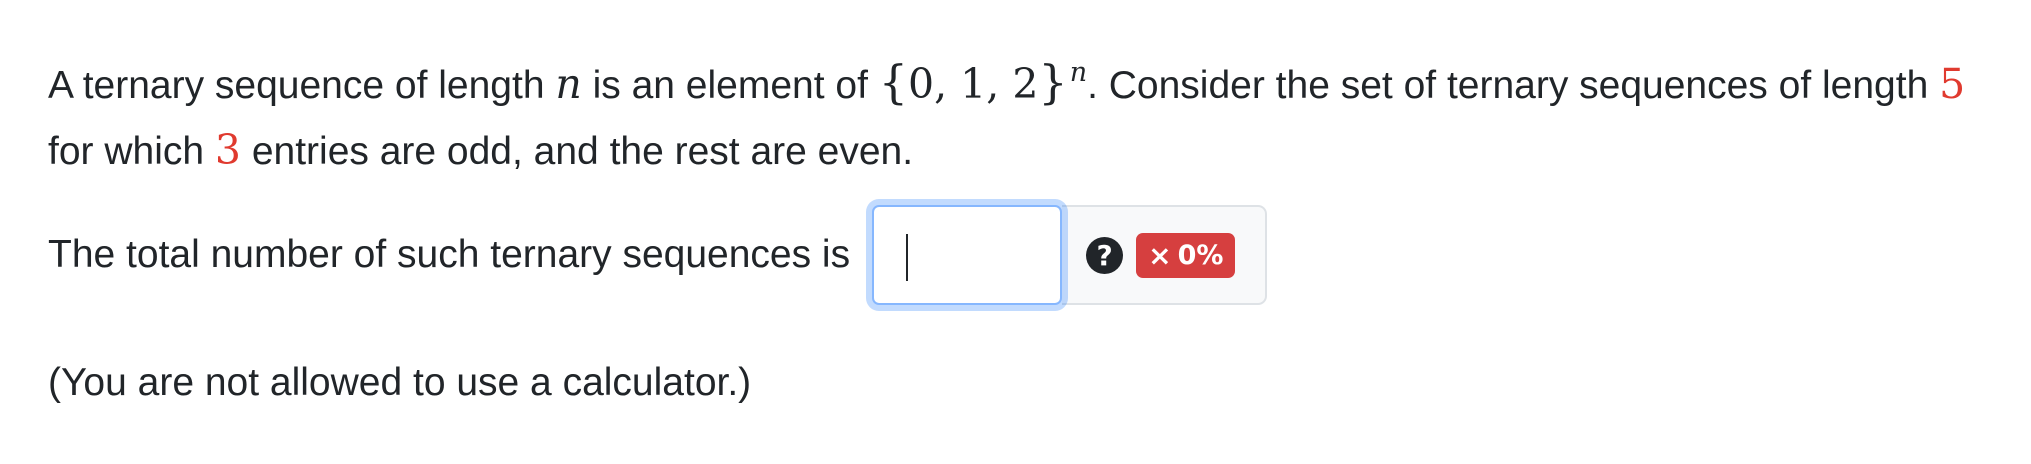 The width and height of the screenshot is (2031, 464). What do you see at coordinates (730, 85) in the screenshot?
I see `question-text-part2: is an element of` at bounding box center [730, 85].